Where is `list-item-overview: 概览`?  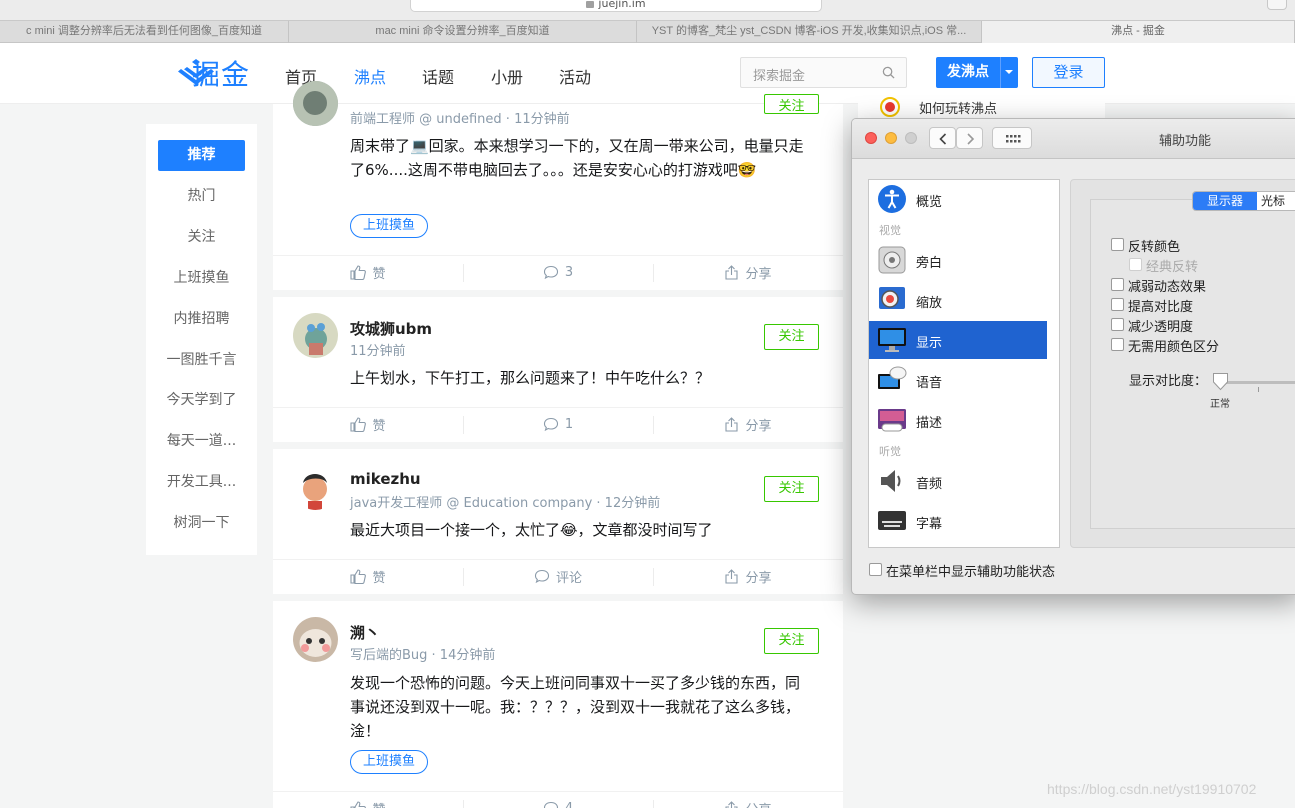
list-item-overview: 概览 is located at coordinates (958, 199).